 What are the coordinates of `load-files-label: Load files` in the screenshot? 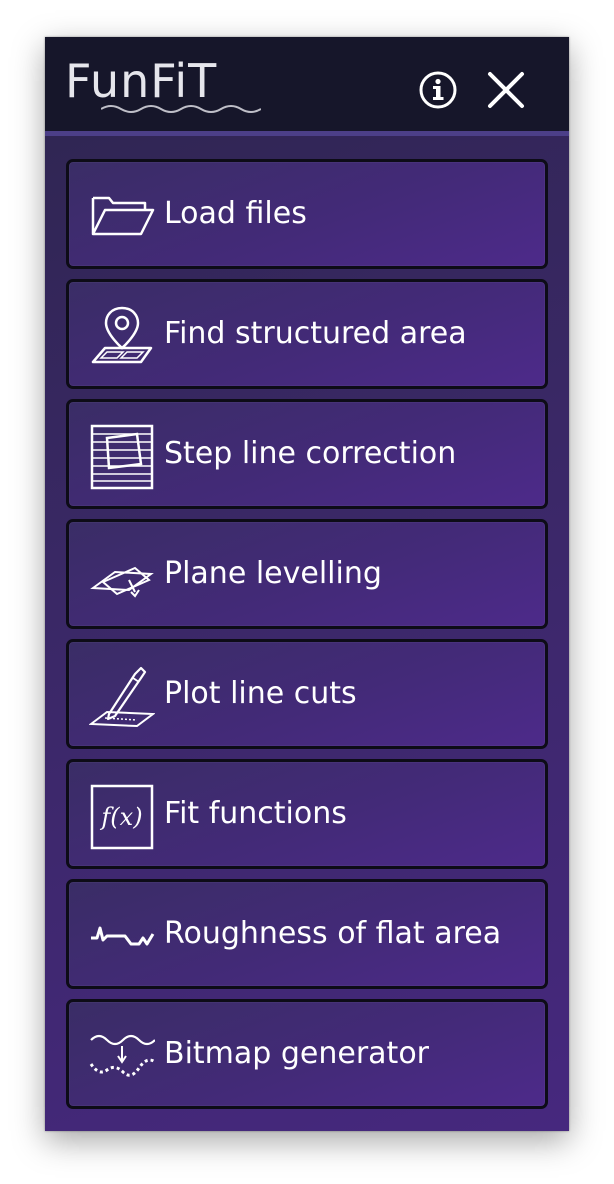 It's located at (235, 213).